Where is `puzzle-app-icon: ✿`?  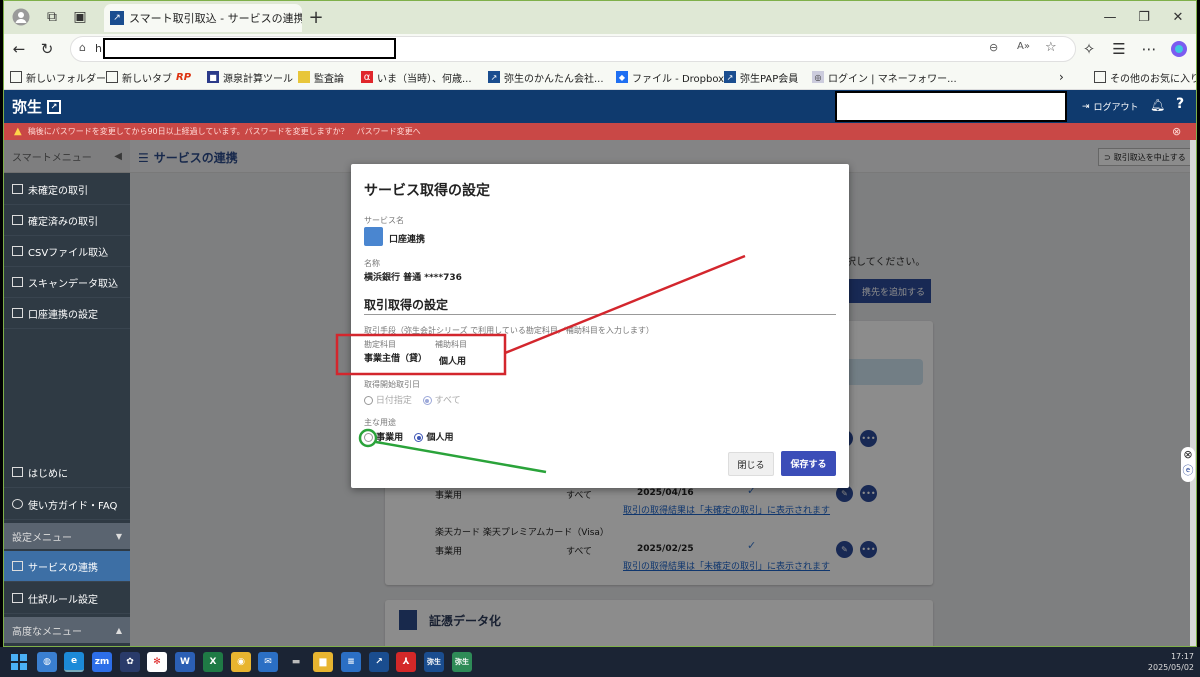 puzzle-app-icon: ✿ is located at coordinates (130, 662).